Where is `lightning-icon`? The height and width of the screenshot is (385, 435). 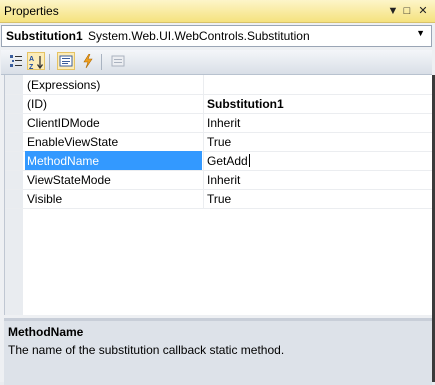 lightning-icon is located at coordinates (88, 61).